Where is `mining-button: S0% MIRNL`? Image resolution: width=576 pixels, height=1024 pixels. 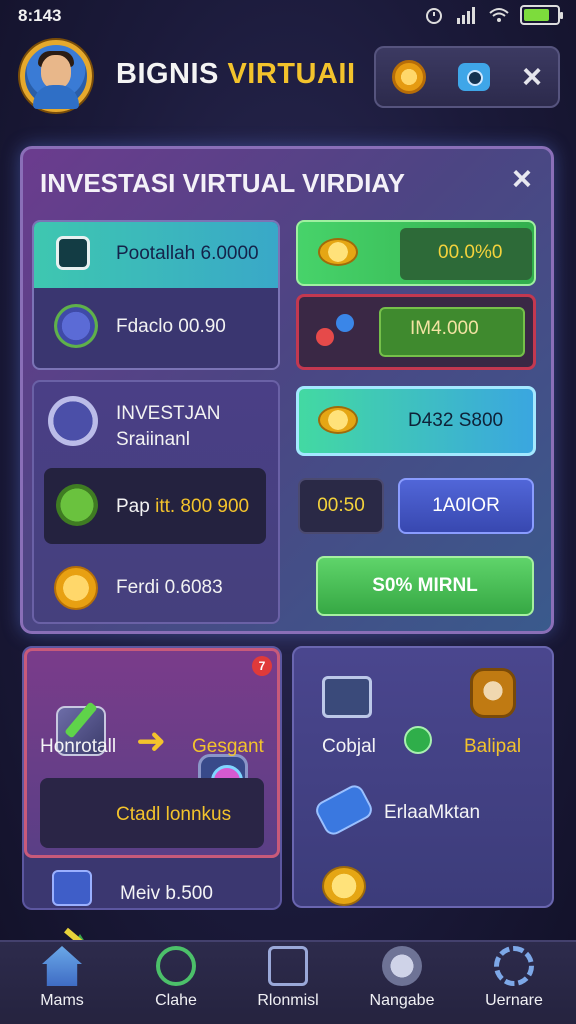 mining-button: S0% MIRNL is located at coordinates (425, 586).